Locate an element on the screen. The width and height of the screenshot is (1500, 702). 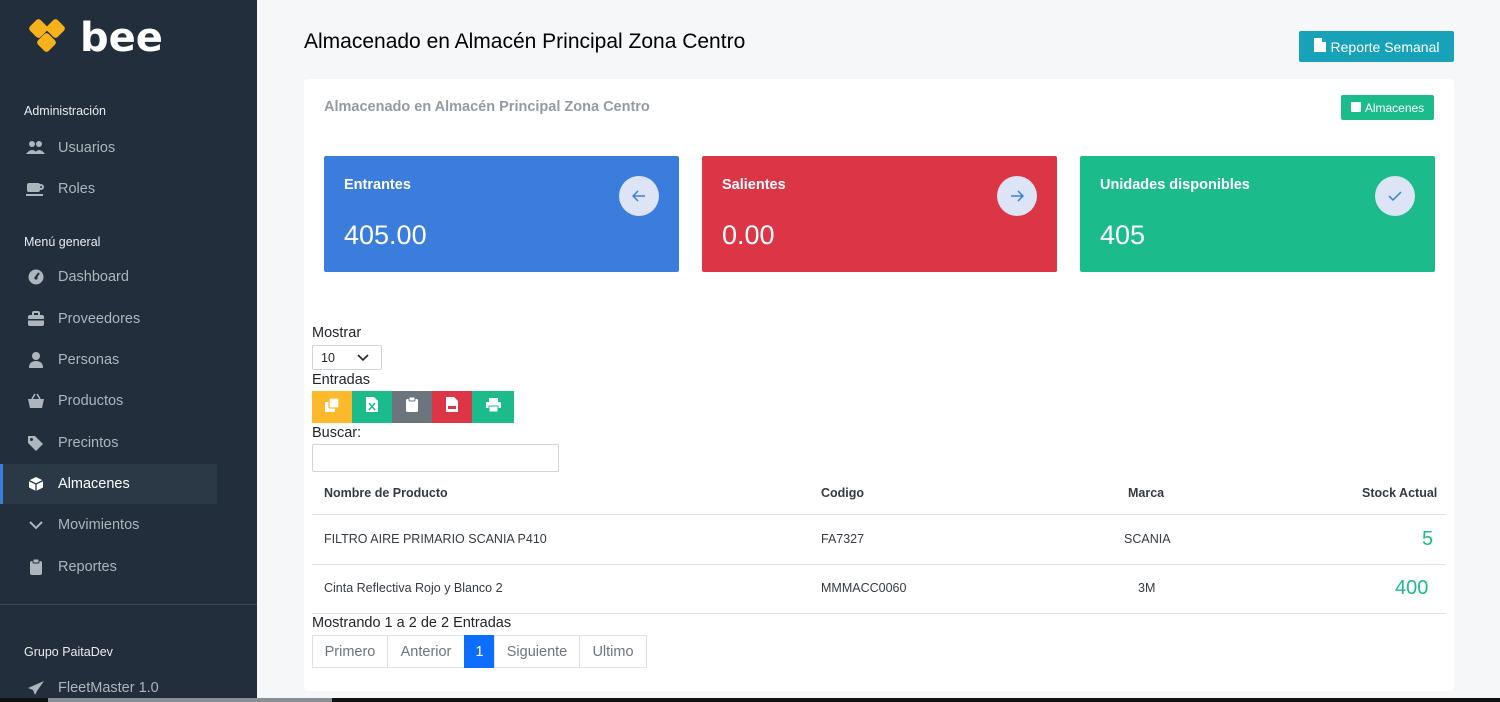
brand-name: bee is located at coordinates (121, 38).